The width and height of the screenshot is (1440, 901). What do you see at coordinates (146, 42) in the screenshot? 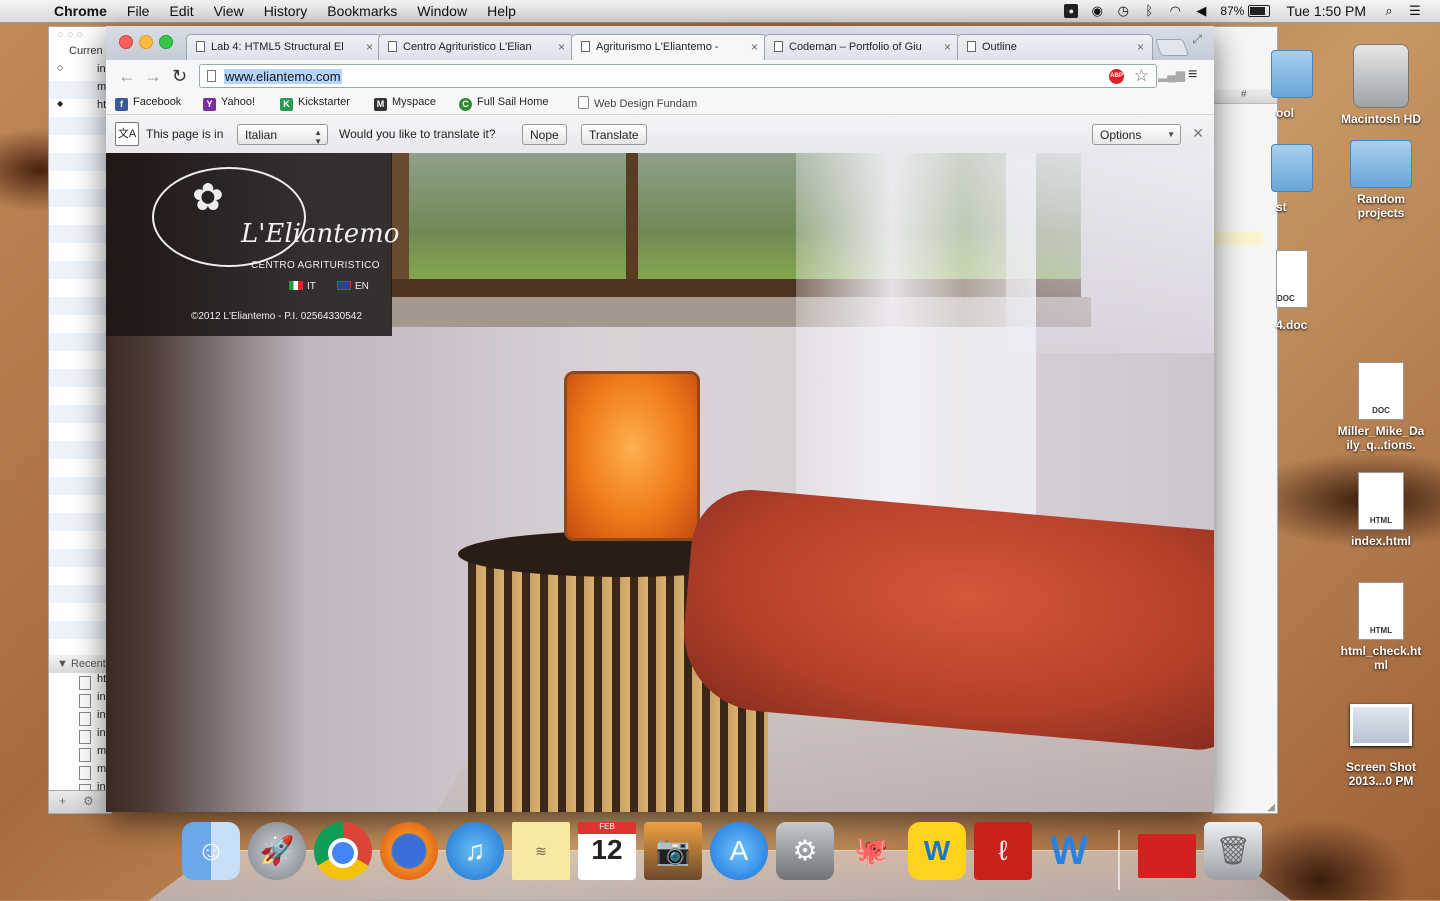
I see `minimize-window-button` at bounding box center [146, 42].